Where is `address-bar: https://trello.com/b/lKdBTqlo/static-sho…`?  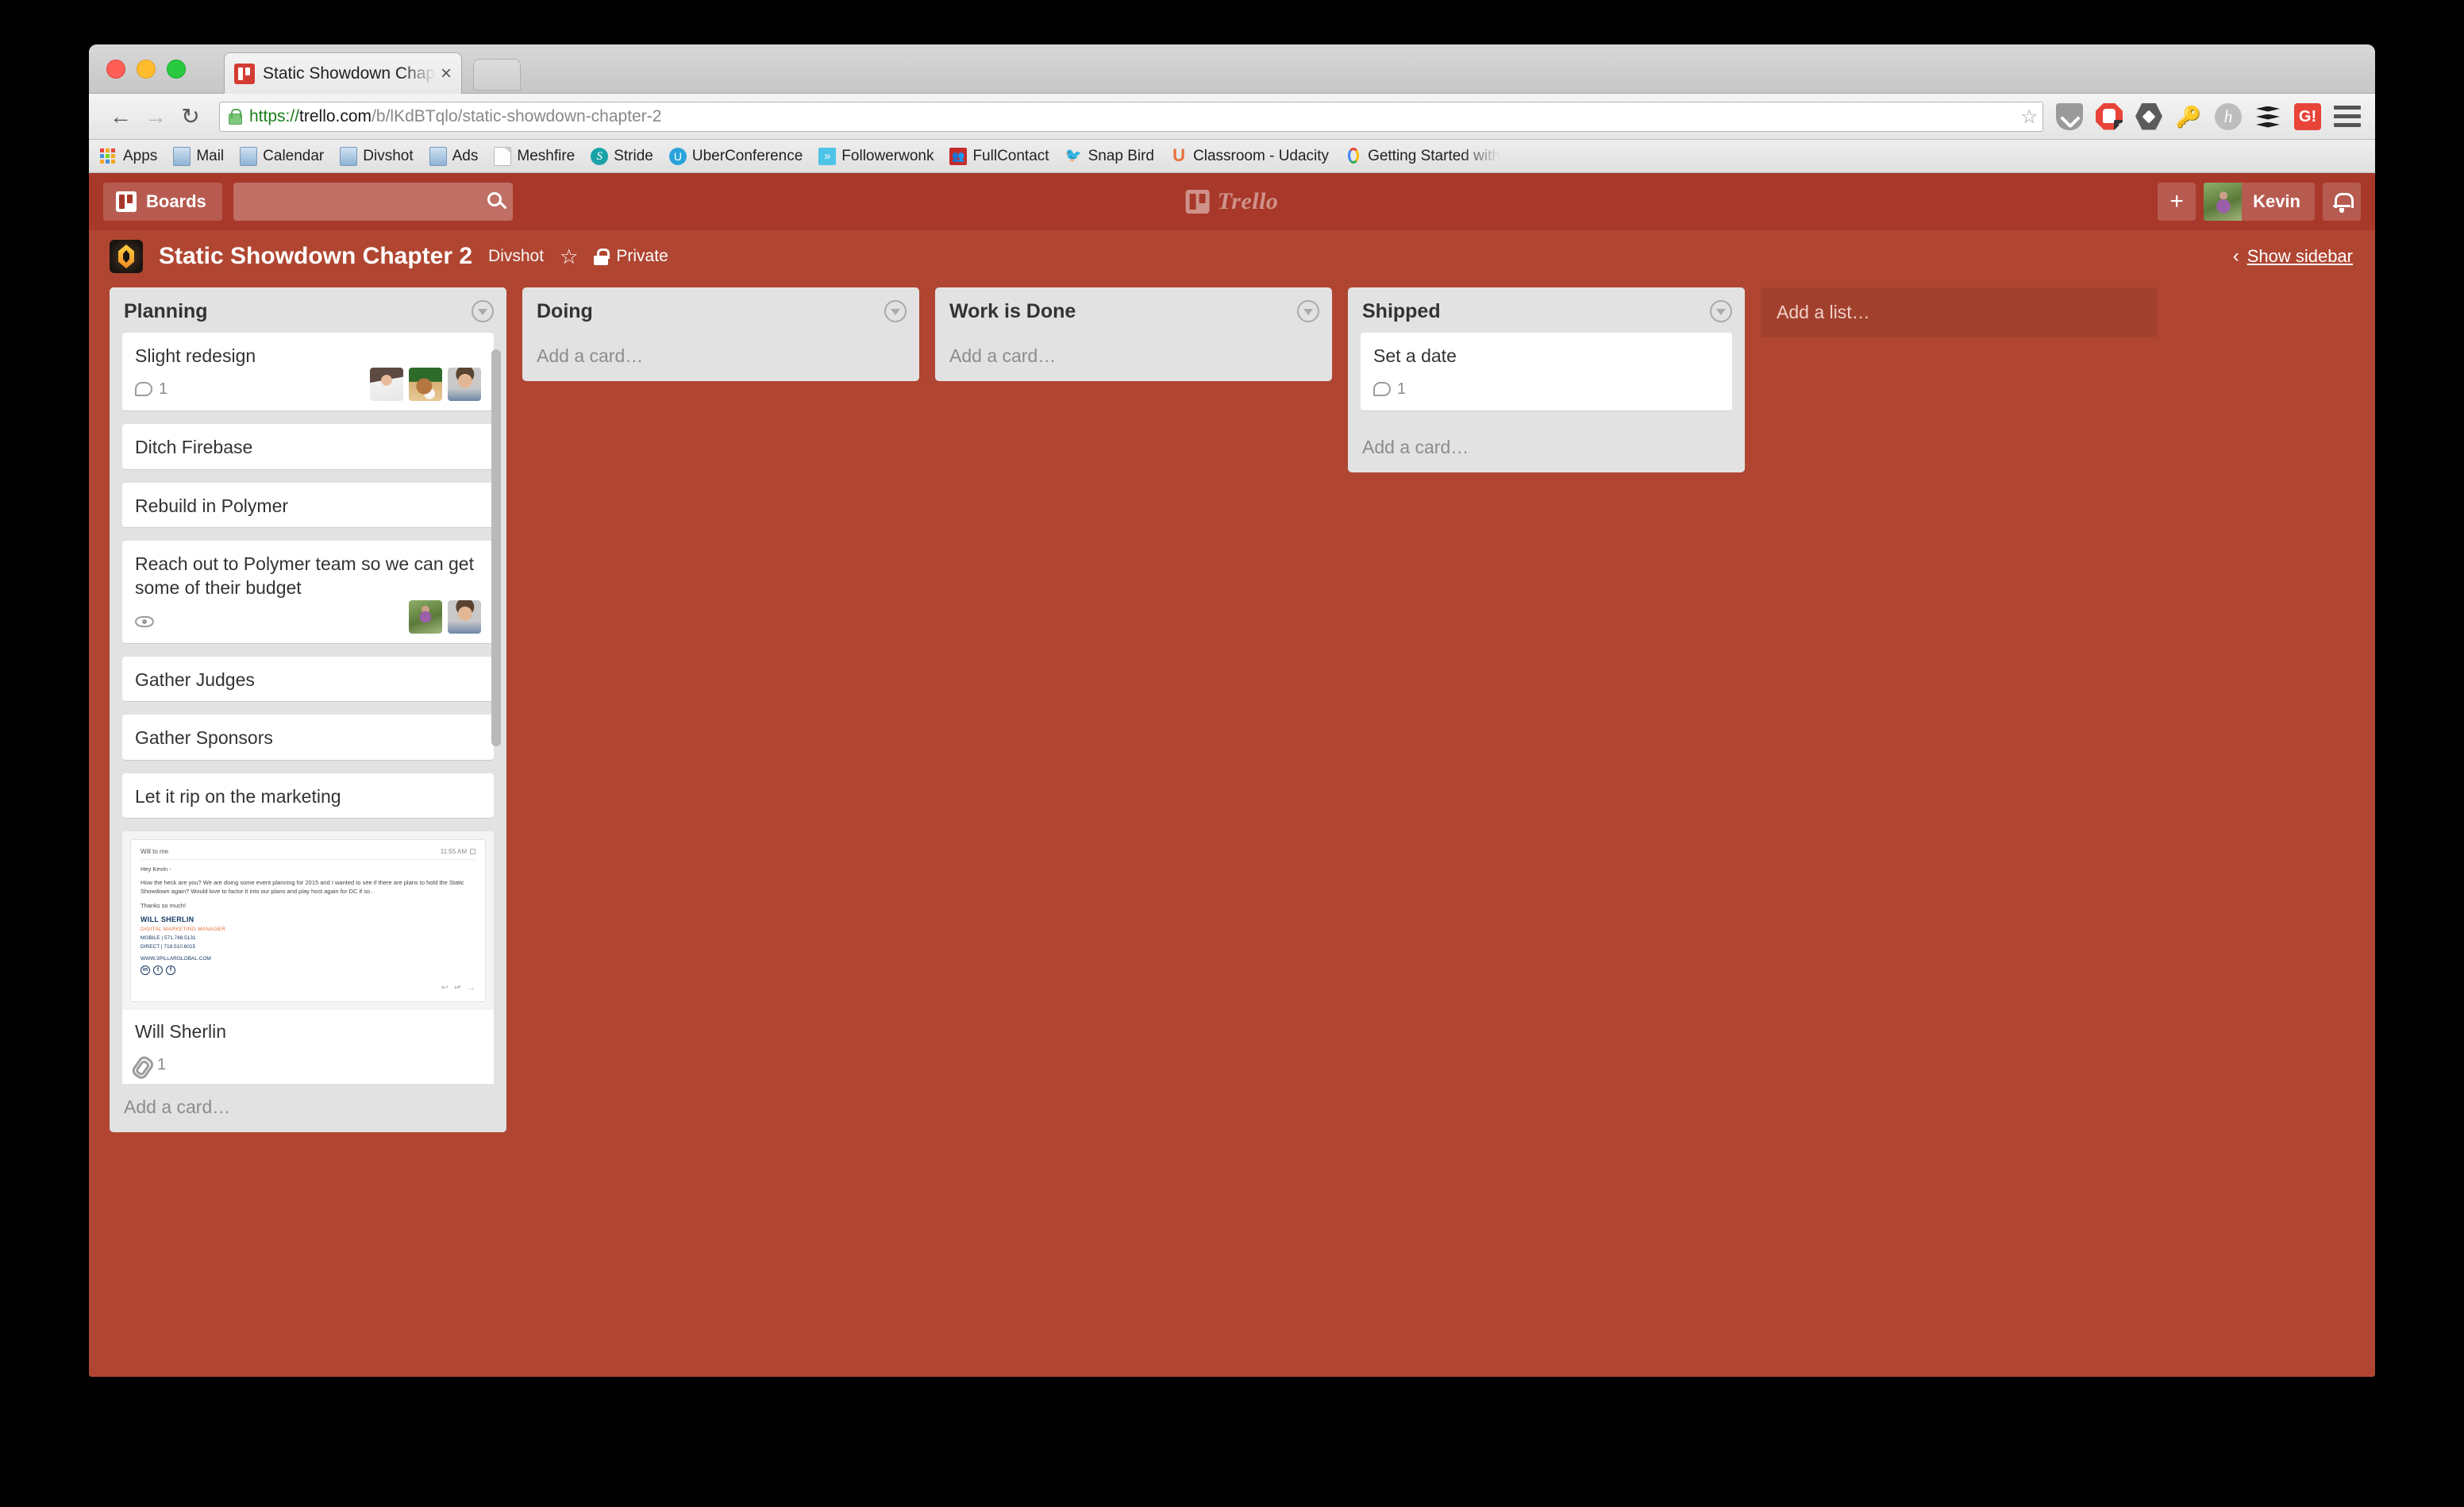 address-bar: https://trello.com/b/lKdBTqlo/static-sho… is located at coordinates (1131, 116).